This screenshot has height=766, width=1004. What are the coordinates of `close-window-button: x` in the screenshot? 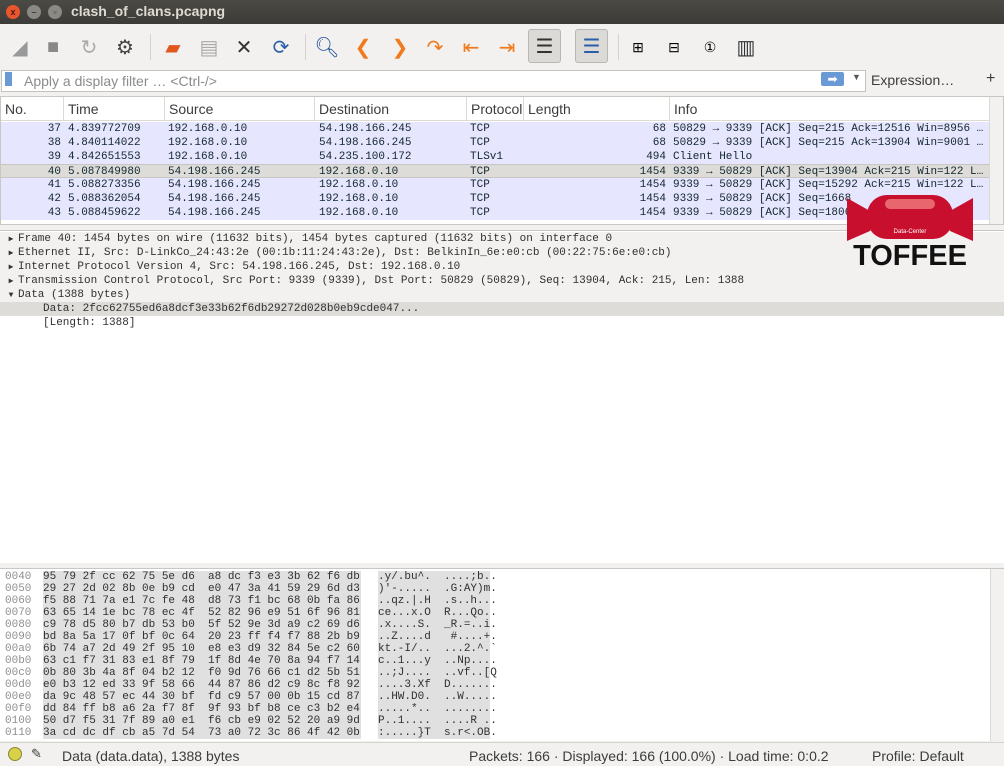 It's located at (13, 12).